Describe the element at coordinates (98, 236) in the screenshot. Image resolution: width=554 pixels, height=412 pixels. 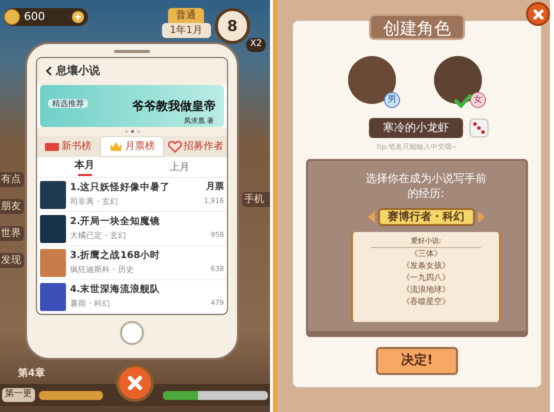
I see `book-meta: 大橘已定・玄幻` at that location.